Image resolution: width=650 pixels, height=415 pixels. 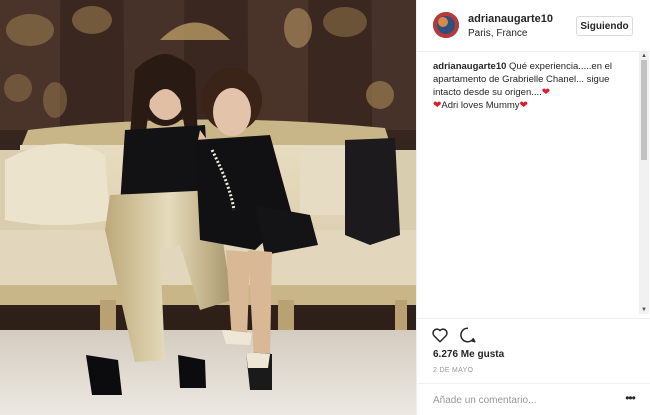 I want to click on post-header: adrianaugarte10 Paris, France Siguiendo, so click(x=533, y=26).